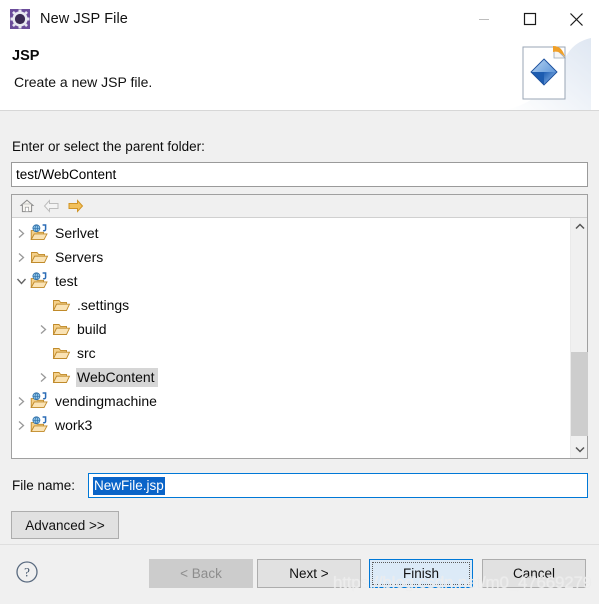 The image size is (599, 604). Describe the element at coordinates (79, 256) in the screenshot. I see `tree-node-label: Servers` at that location.